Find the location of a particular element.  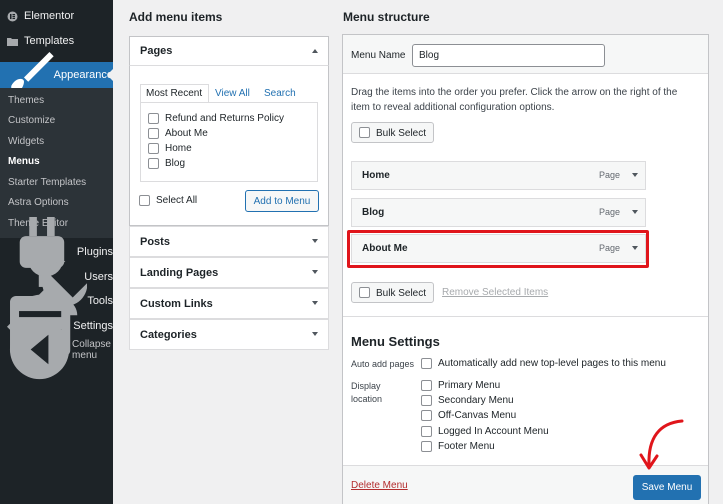

accordion-label: Posts is located at coordinates (155, 241).